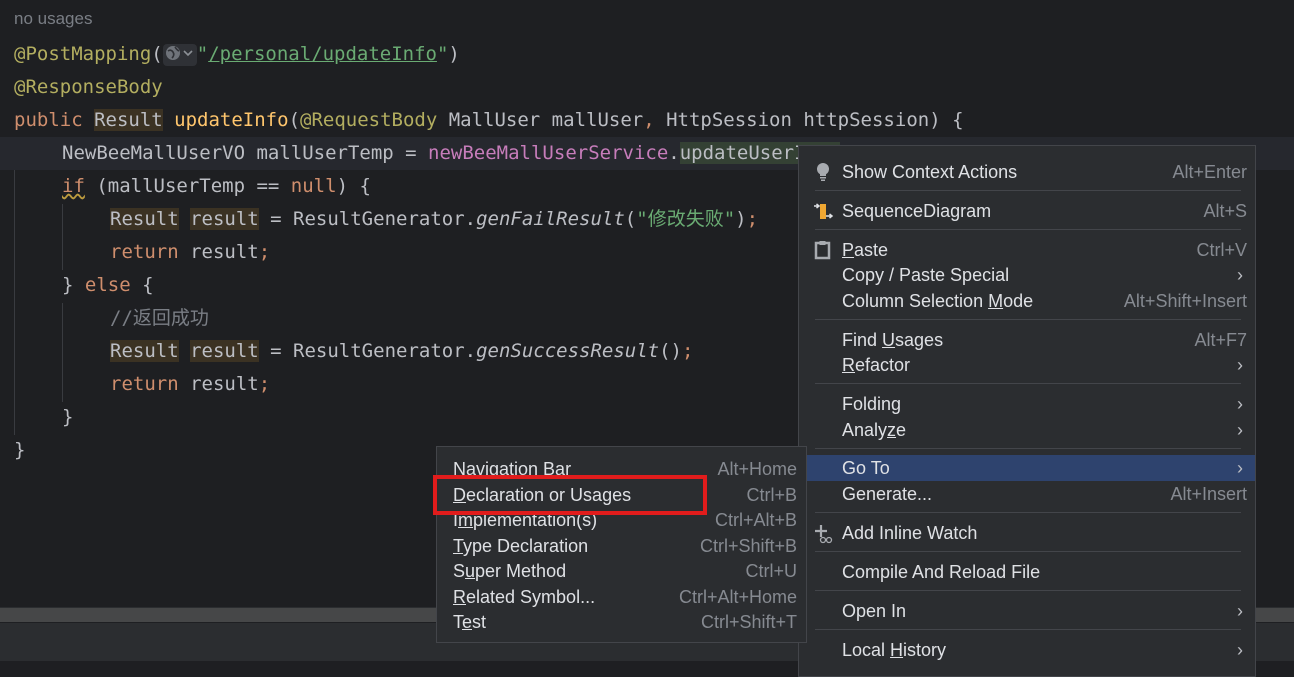 This screenshot has height=677, width=1294. What do you see at coordinates (1027, 468) in the screenshot?
I see `menu-item-go-to: Go To ›` at bounding box center [1027, 468].